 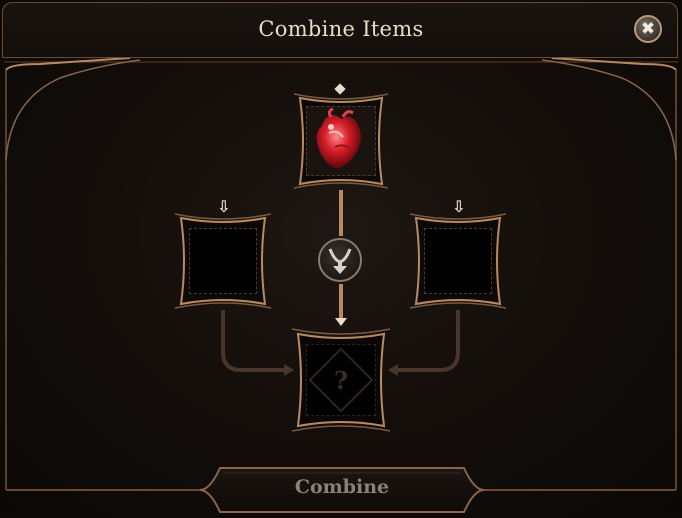 I want to click on combine-symbol-icon, so click(x=340, y=260).